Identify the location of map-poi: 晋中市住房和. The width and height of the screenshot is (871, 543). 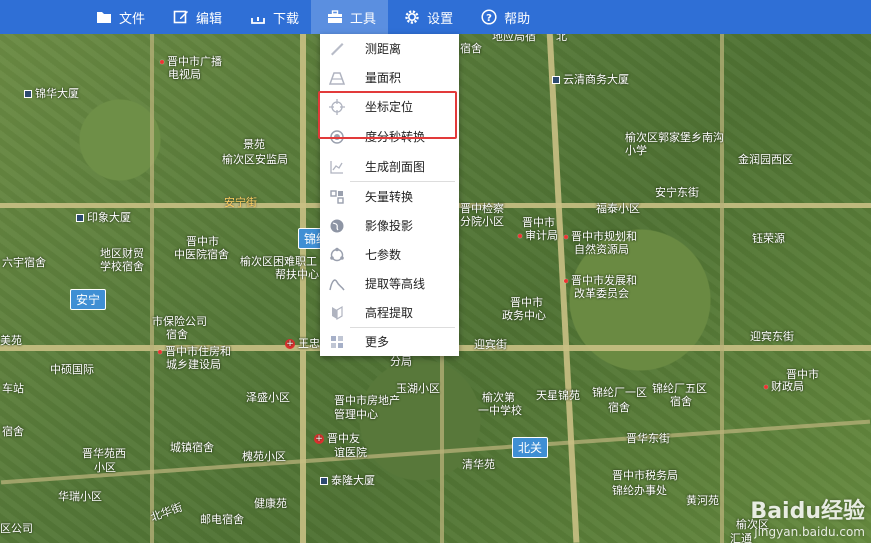
(194, 351).